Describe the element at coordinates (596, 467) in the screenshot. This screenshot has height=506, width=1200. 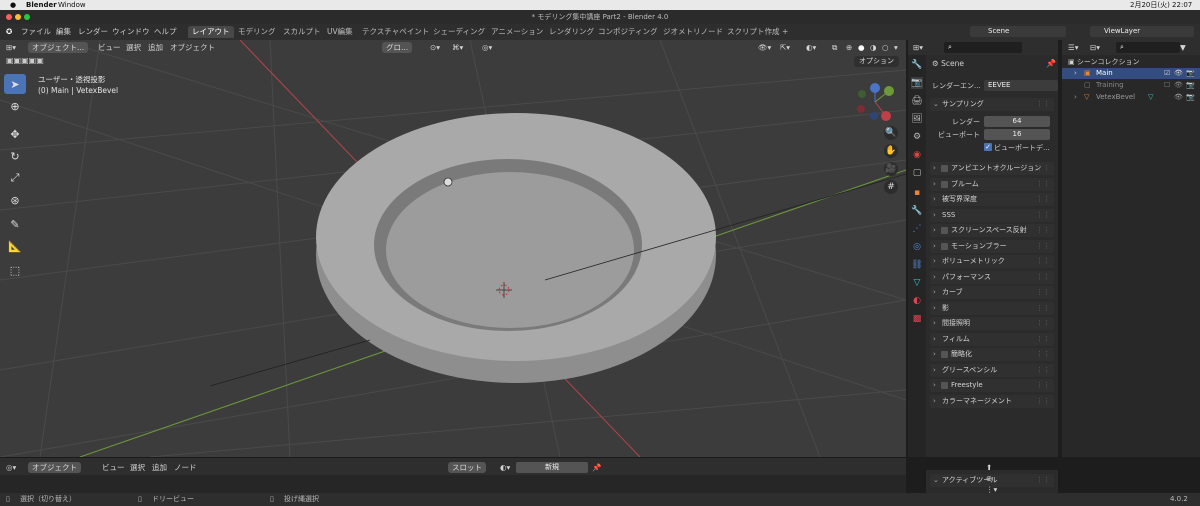
I see `pin-icon: 📌` at that location.